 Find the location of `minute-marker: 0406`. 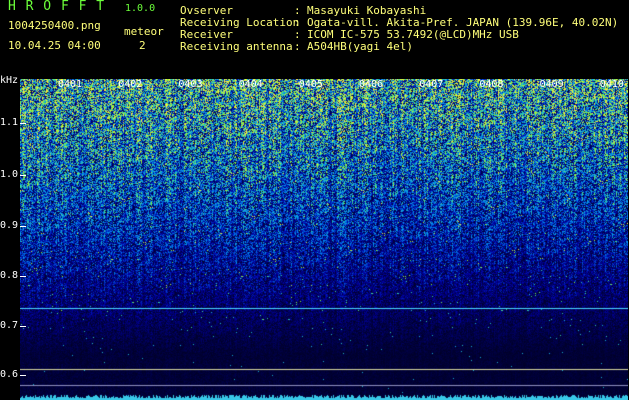

minute-marker: 0406 is located at coordinates (371, 84).